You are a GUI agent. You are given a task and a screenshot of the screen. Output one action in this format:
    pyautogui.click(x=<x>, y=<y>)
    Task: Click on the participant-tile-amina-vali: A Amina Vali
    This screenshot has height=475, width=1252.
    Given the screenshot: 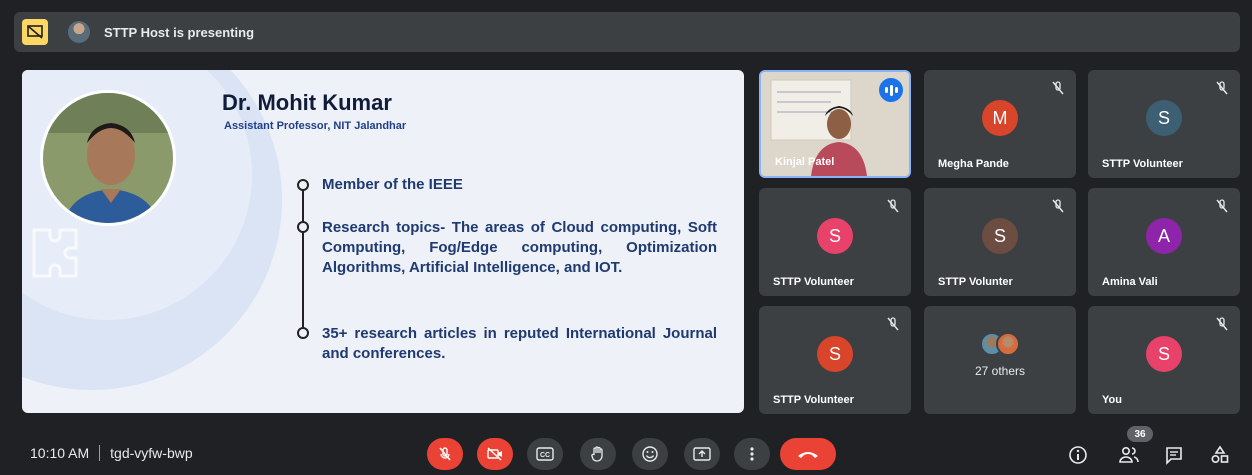 What is the action you would take?
    pyautogui.click(x=1164, y=242)
    